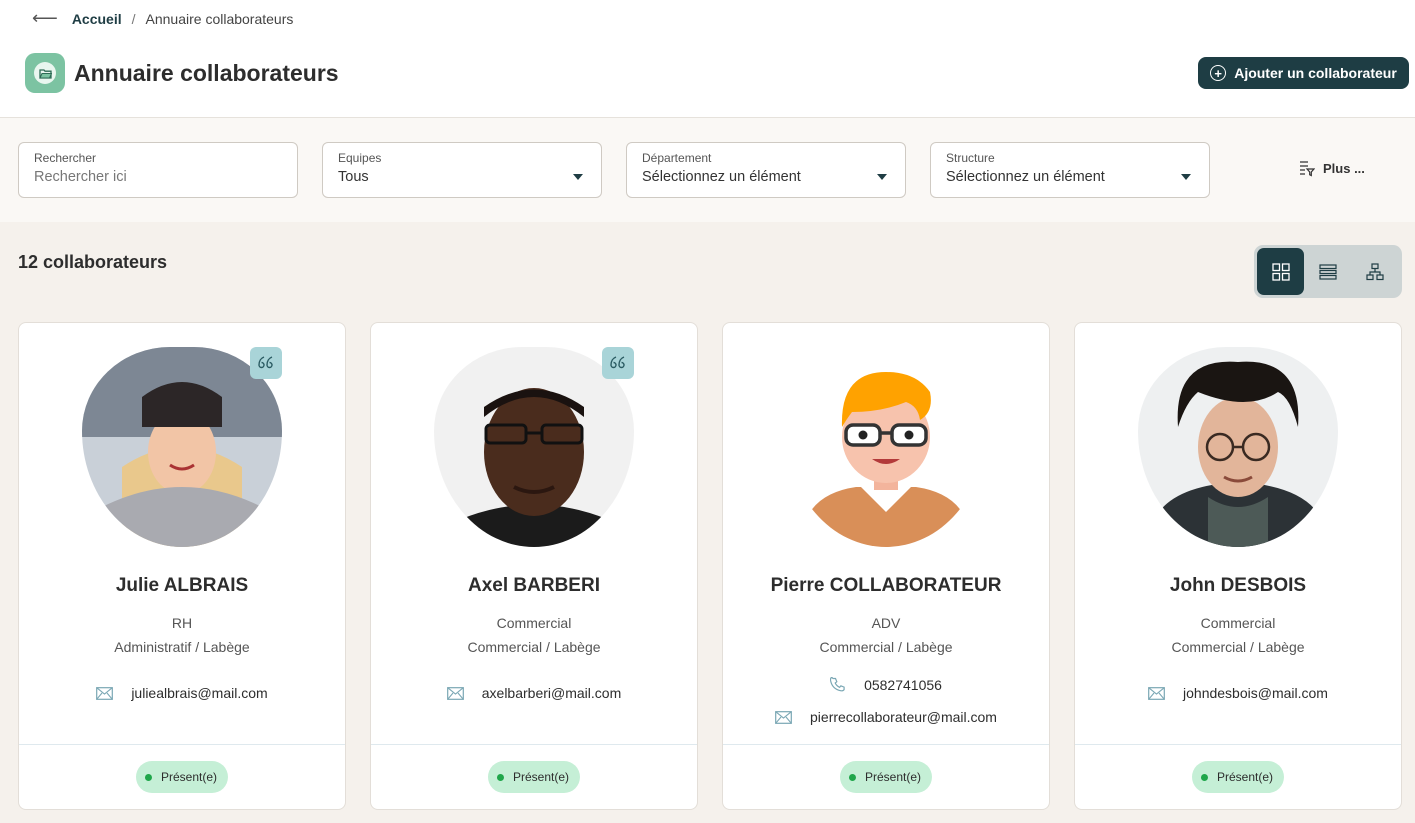 This screenshot has height=823, width=1415. Describe the element at coordinates (1238, 585) in the screenshot. I see `employee-name: John DESBOIS` at that location.